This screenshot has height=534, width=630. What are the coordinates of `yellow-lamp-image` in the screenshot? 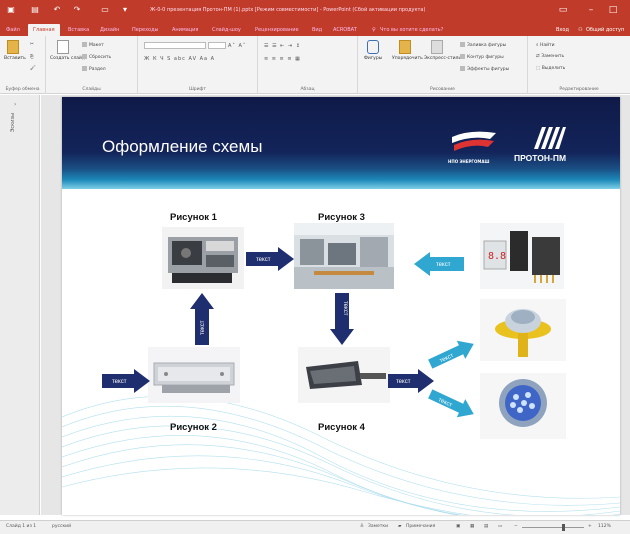 It's located at (523, 330).